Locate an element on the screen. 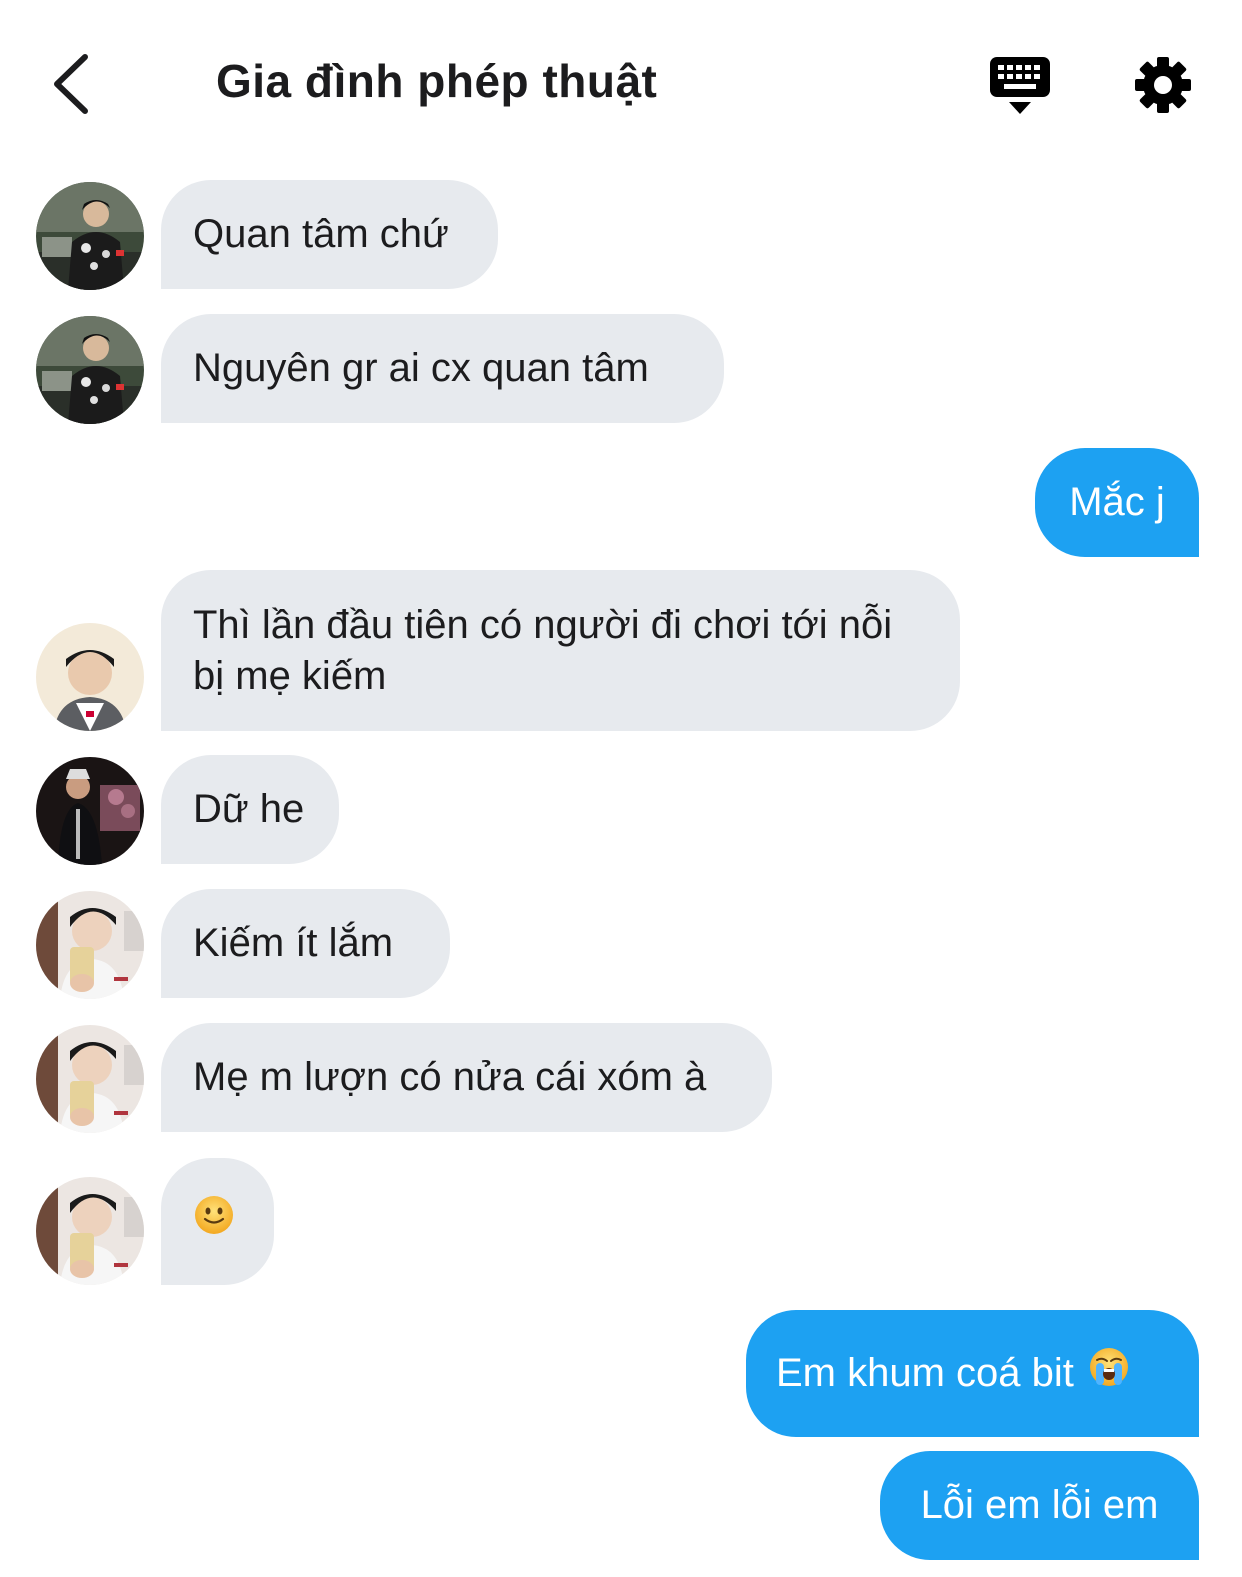  message-text: Quan tâm chứ is located at coordinates (321, 234).